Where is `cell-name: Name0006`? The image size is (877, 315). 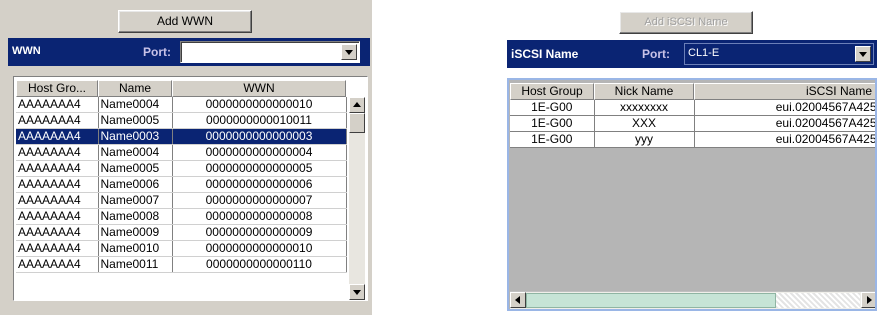 cell-name: Name0006 is located at coordinates (135, 184).